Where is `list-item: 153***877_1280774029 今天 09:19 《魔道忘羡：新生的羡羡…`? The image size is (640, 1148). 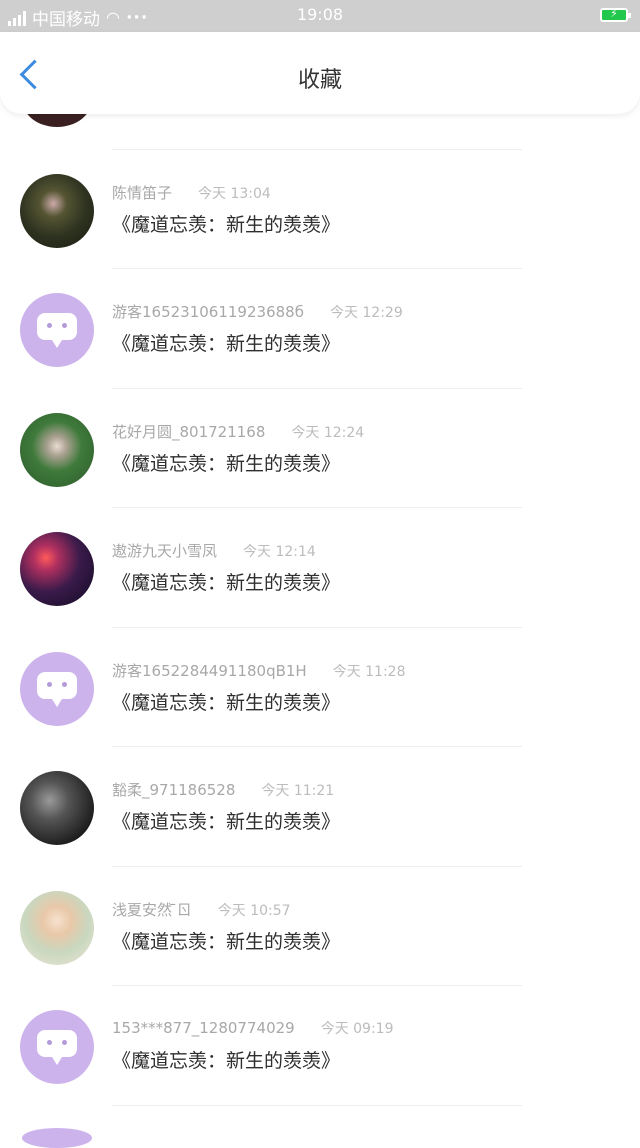
list-item: 153***877_1280774029 今天 09:19 《魔道忘羡：新生的羡羡… is located at coordinates (320, 1063).